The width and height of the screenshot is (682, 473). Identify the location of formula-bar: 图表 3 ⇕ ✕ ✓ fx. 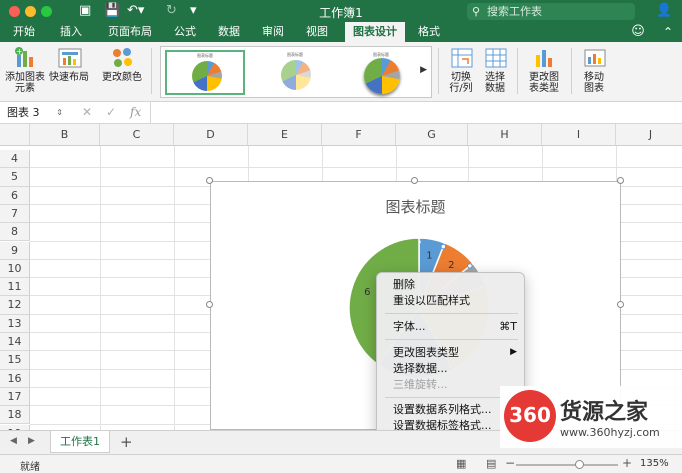
(341, 113).